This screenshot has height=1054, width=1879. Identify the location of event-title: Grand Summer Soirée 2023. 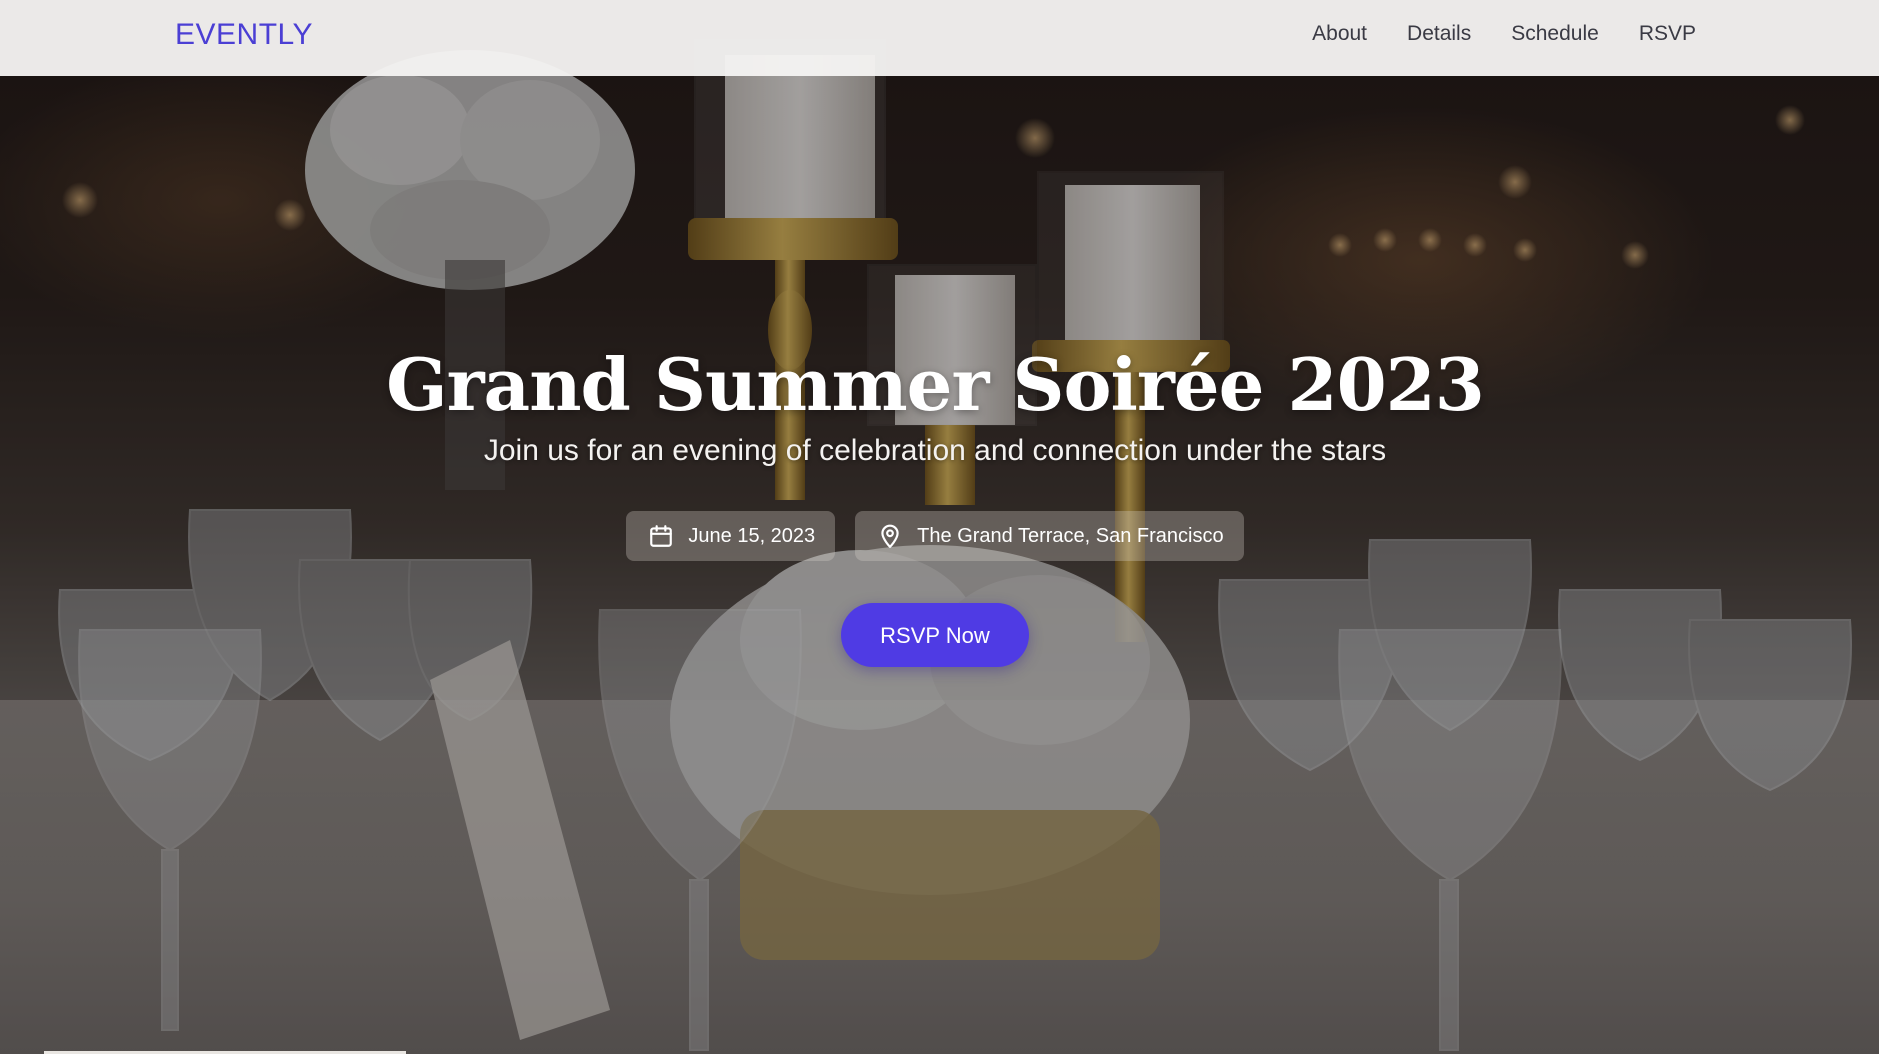
(935, 384).